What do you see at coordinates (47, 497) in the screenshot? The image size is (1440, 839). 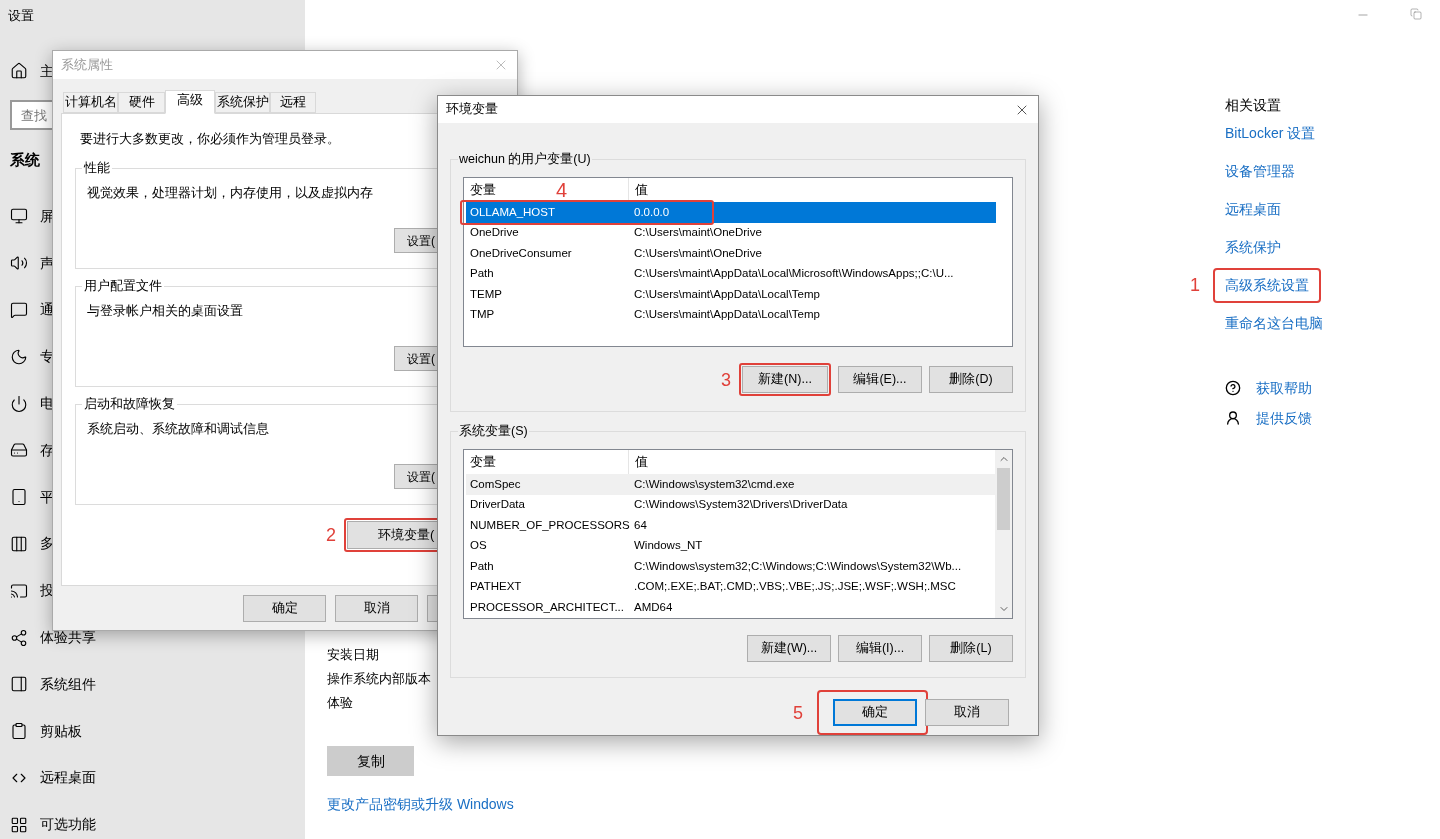 I see `sidebar-item: 平` at bounding box center [47, 497].